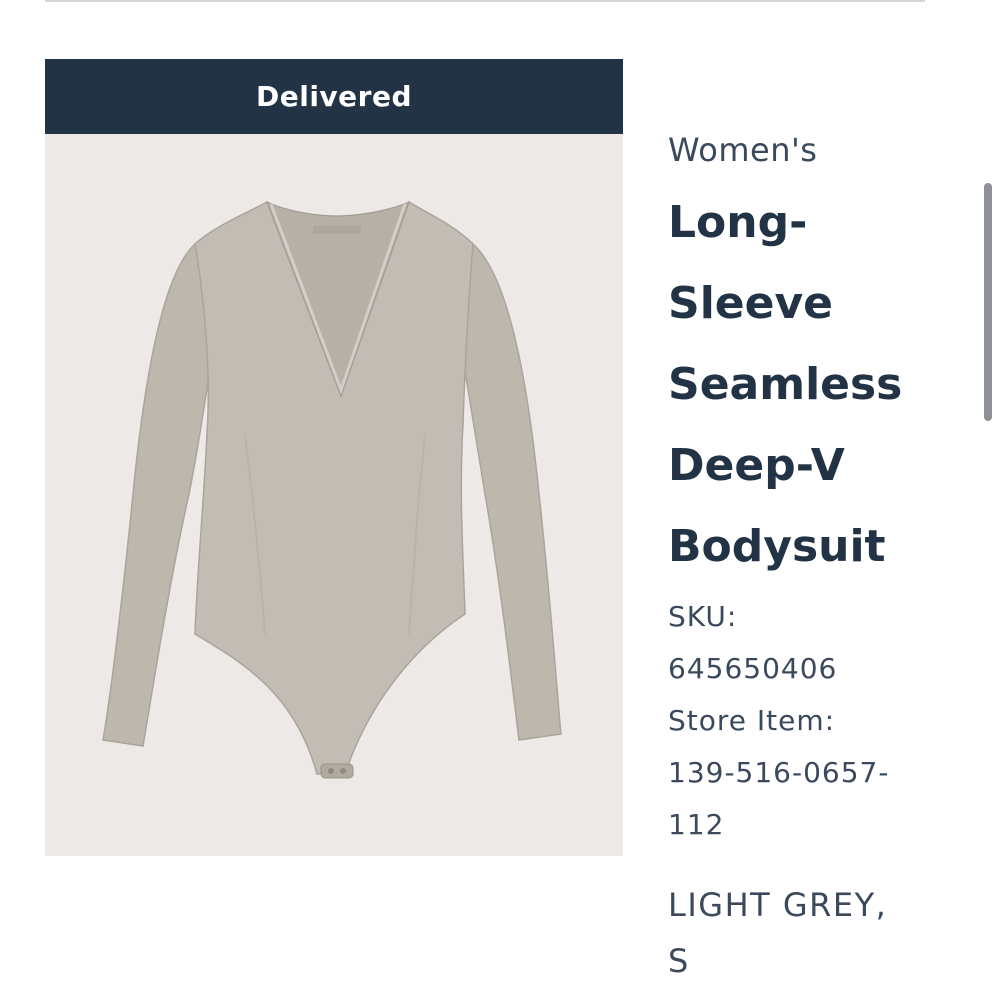 This screenshot has width=1000, height=1000. Describe the element at coordinates (779, 772) in the screenshot. I see `store-item-value-line: 139-516-0657-` at that location.